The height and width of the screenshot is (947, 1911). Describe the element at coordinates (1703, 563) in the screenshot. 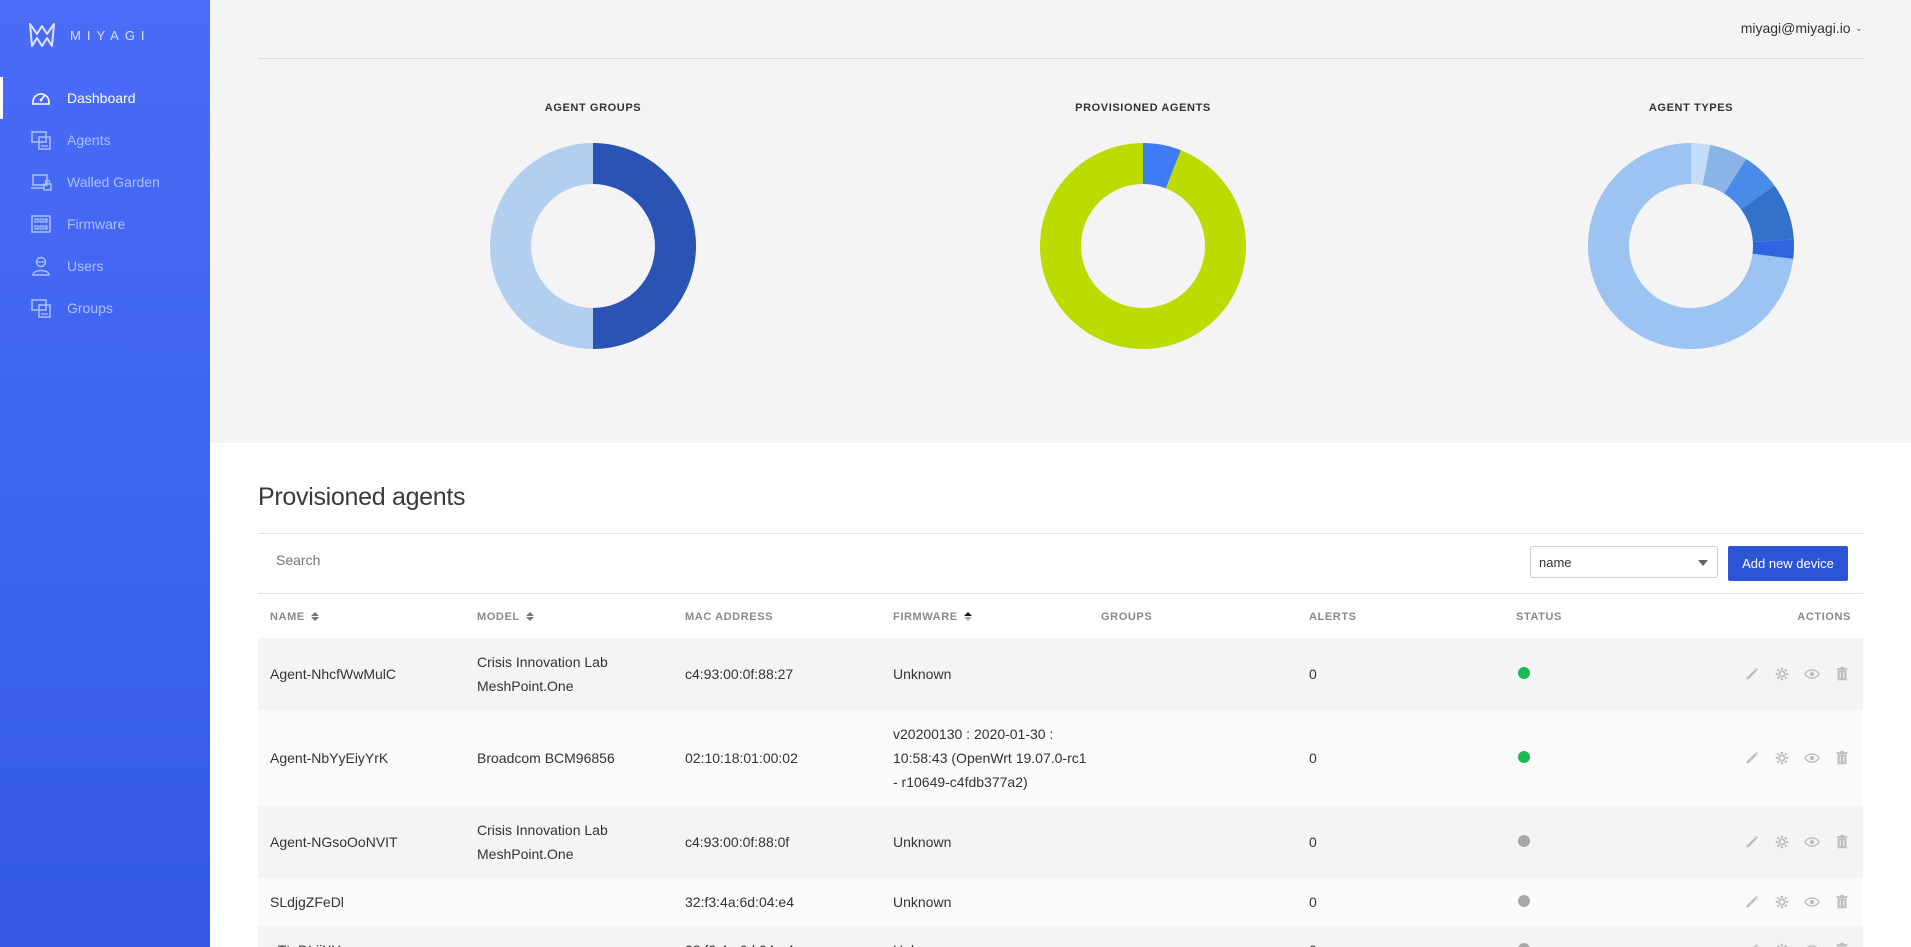

I see `caret-down-icon` at that location.